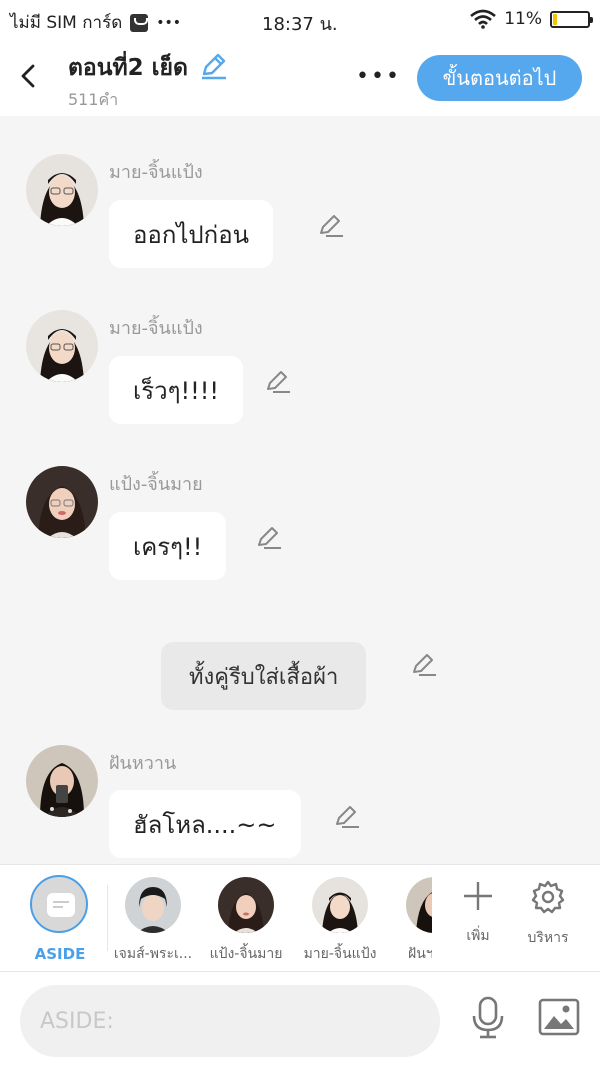  What do you see at coordinates (420, 954) in the screenshot?
I see `character-name: ฝันฯ` at bounding box center [420, 954].